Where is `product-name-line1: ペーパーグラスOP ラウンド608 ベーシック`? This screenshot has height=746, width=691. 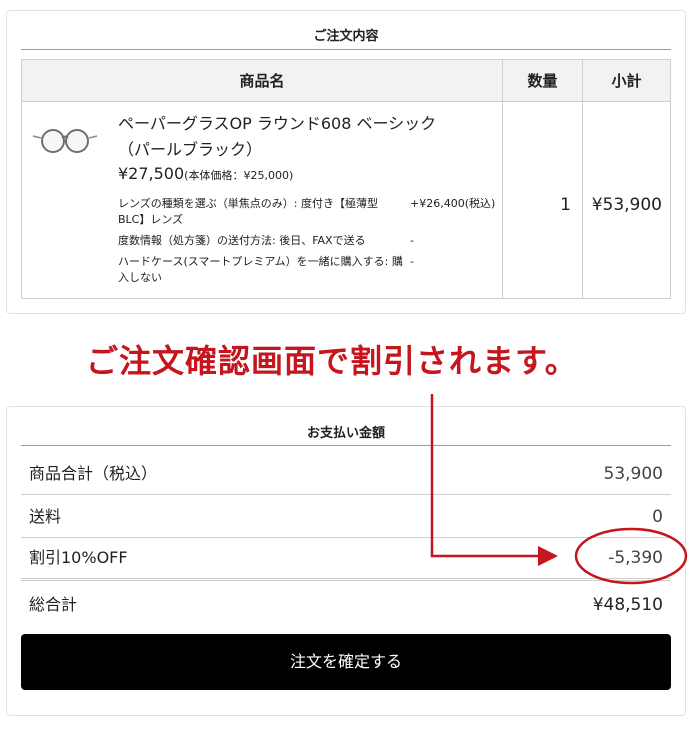
product-name-line1: ペーパーグラスOP ラウンド608 ベーシック is located at coordinates (308, 124).